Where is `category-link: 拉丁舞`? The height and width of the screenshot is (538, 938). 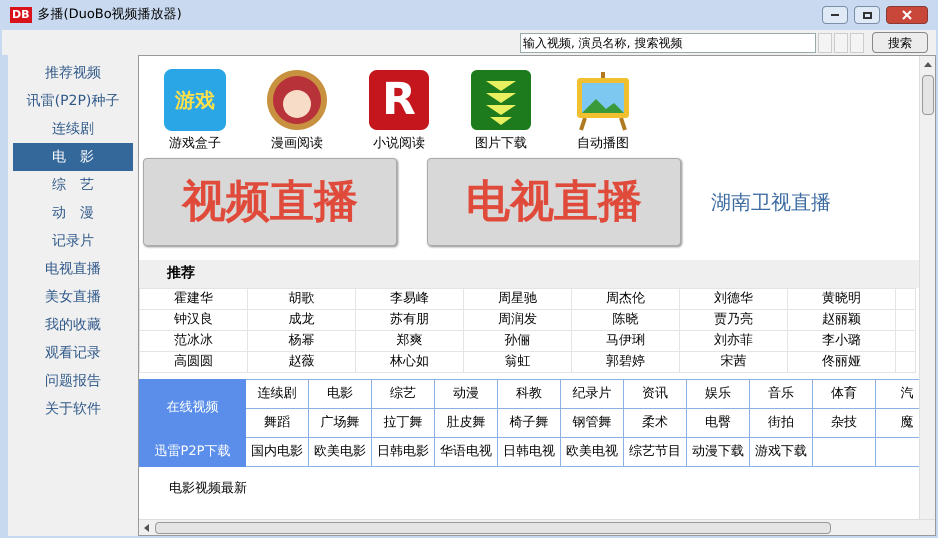
category-link: 拉丁舞 is located at coordinates (403, 422).